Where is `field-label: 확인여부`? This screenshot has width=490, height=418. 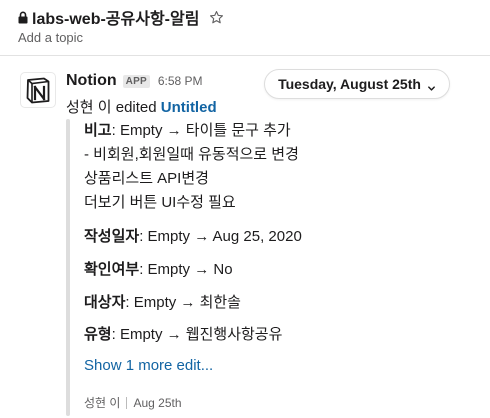
field-label: 확인여부 is located at coordinates (112, 269).